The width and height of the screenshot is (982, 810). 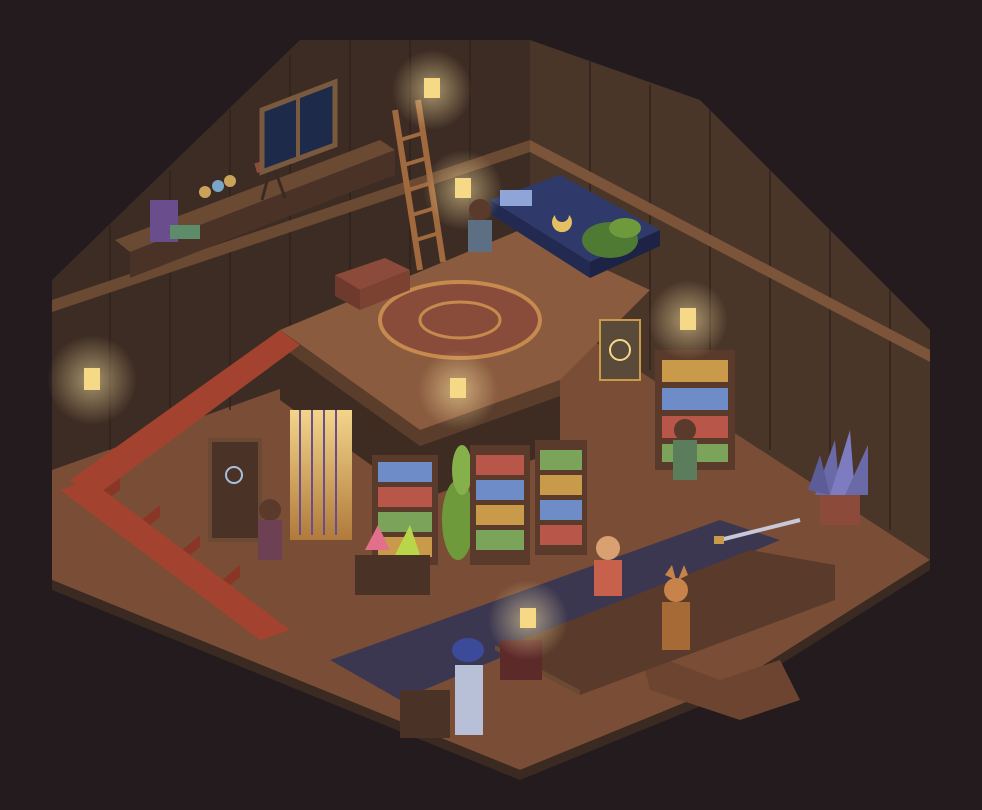 What do you see at coordinates (235, 490) in the screenshot?
I see `side-door` at bounding box center [235, 490].